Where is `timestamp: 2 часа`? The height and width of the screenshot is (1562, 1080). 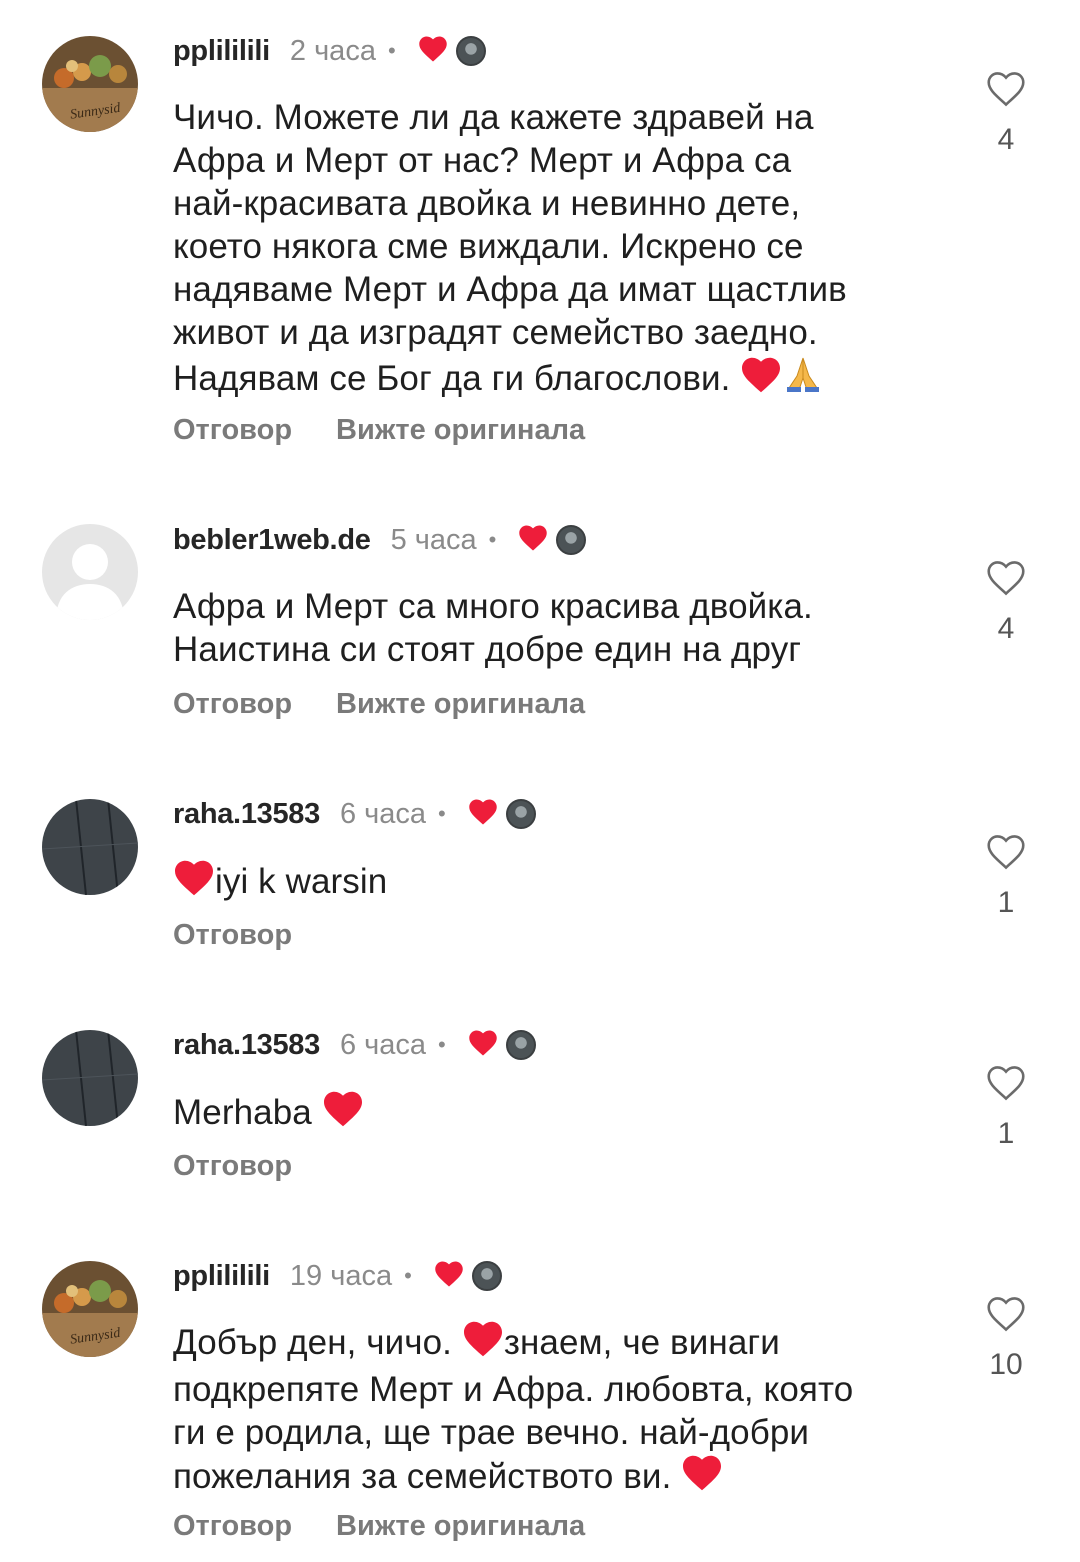
timestamp: 2 часа is located at coordinates (332, 50).